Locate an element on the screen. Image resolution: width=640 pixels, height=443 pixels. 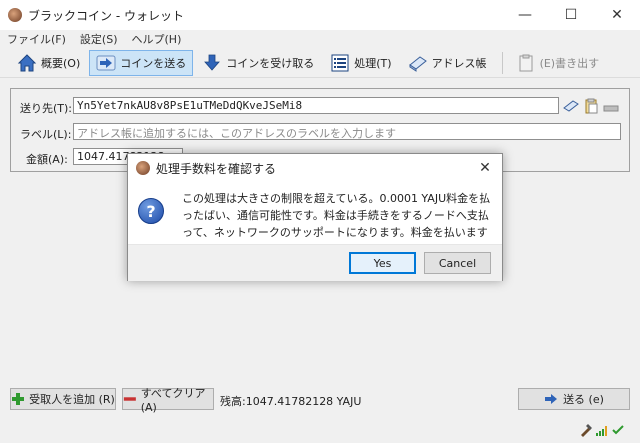
overview-tab: 概要(O) is located at coordinates (48, 63).